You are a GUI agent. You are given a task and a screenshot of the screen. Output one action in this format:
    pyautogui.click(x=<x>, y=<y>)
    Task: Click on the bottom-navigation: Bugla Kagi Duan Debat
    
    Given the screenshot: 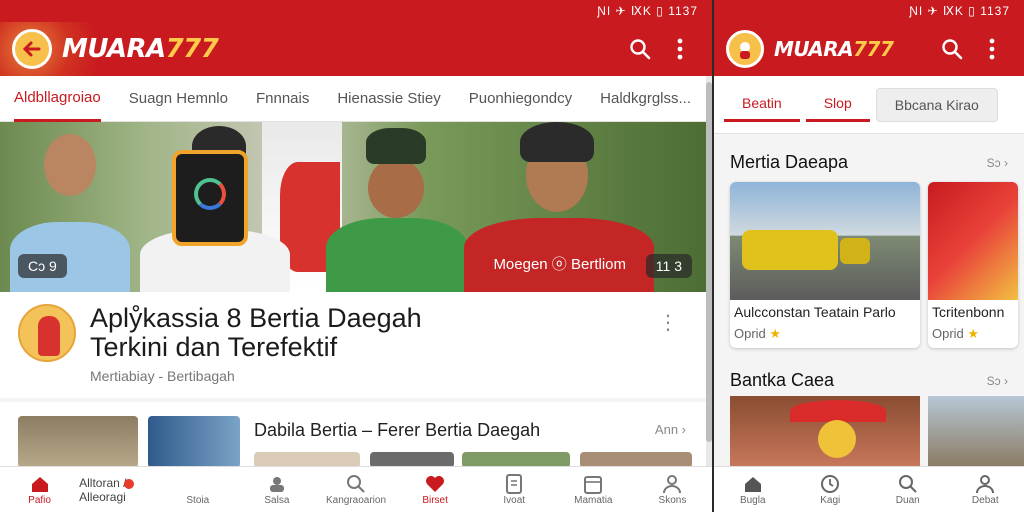 What is the action you would take?
    pyautogui.click(x=869, y=489)
    